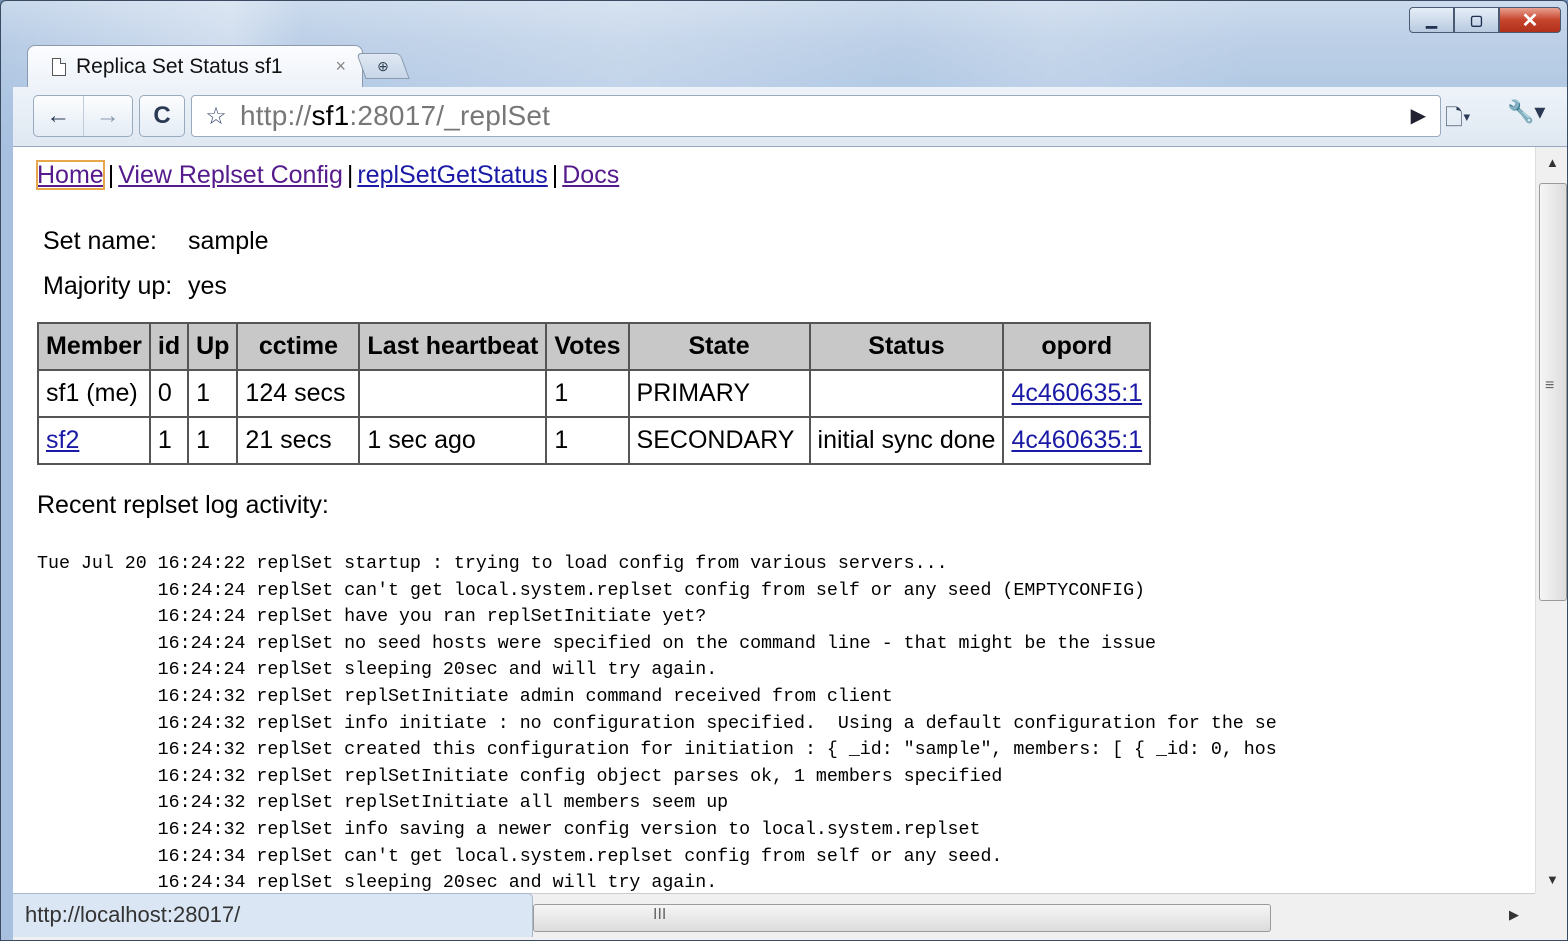 The width and height of the screenshot is (1568, 941). Describe the element at coordinates (1551, 520) in the screenshot. I see `vertical-scrollbar: ▲ ≡ ▼` at that location.